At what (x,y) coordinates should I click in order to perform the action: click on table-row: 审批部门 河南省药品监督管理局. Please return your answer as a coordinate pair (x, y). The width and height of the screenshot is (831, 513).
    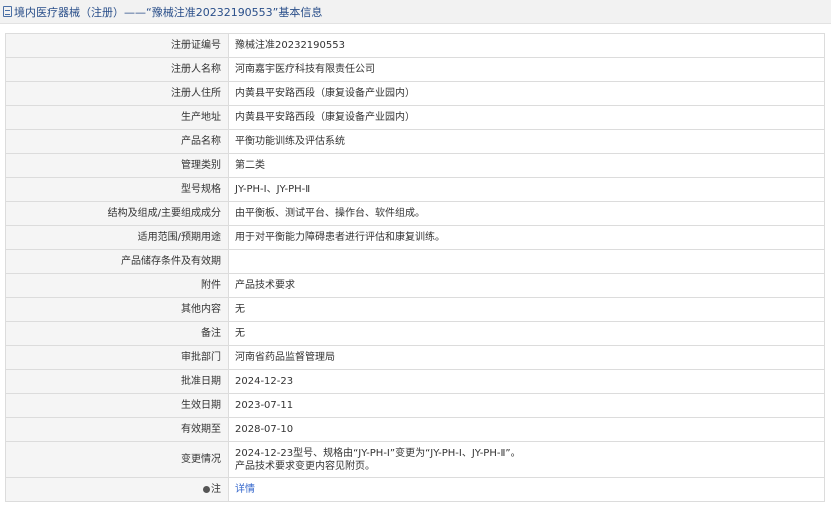
    Looking at the image, I should click on (415, 357).